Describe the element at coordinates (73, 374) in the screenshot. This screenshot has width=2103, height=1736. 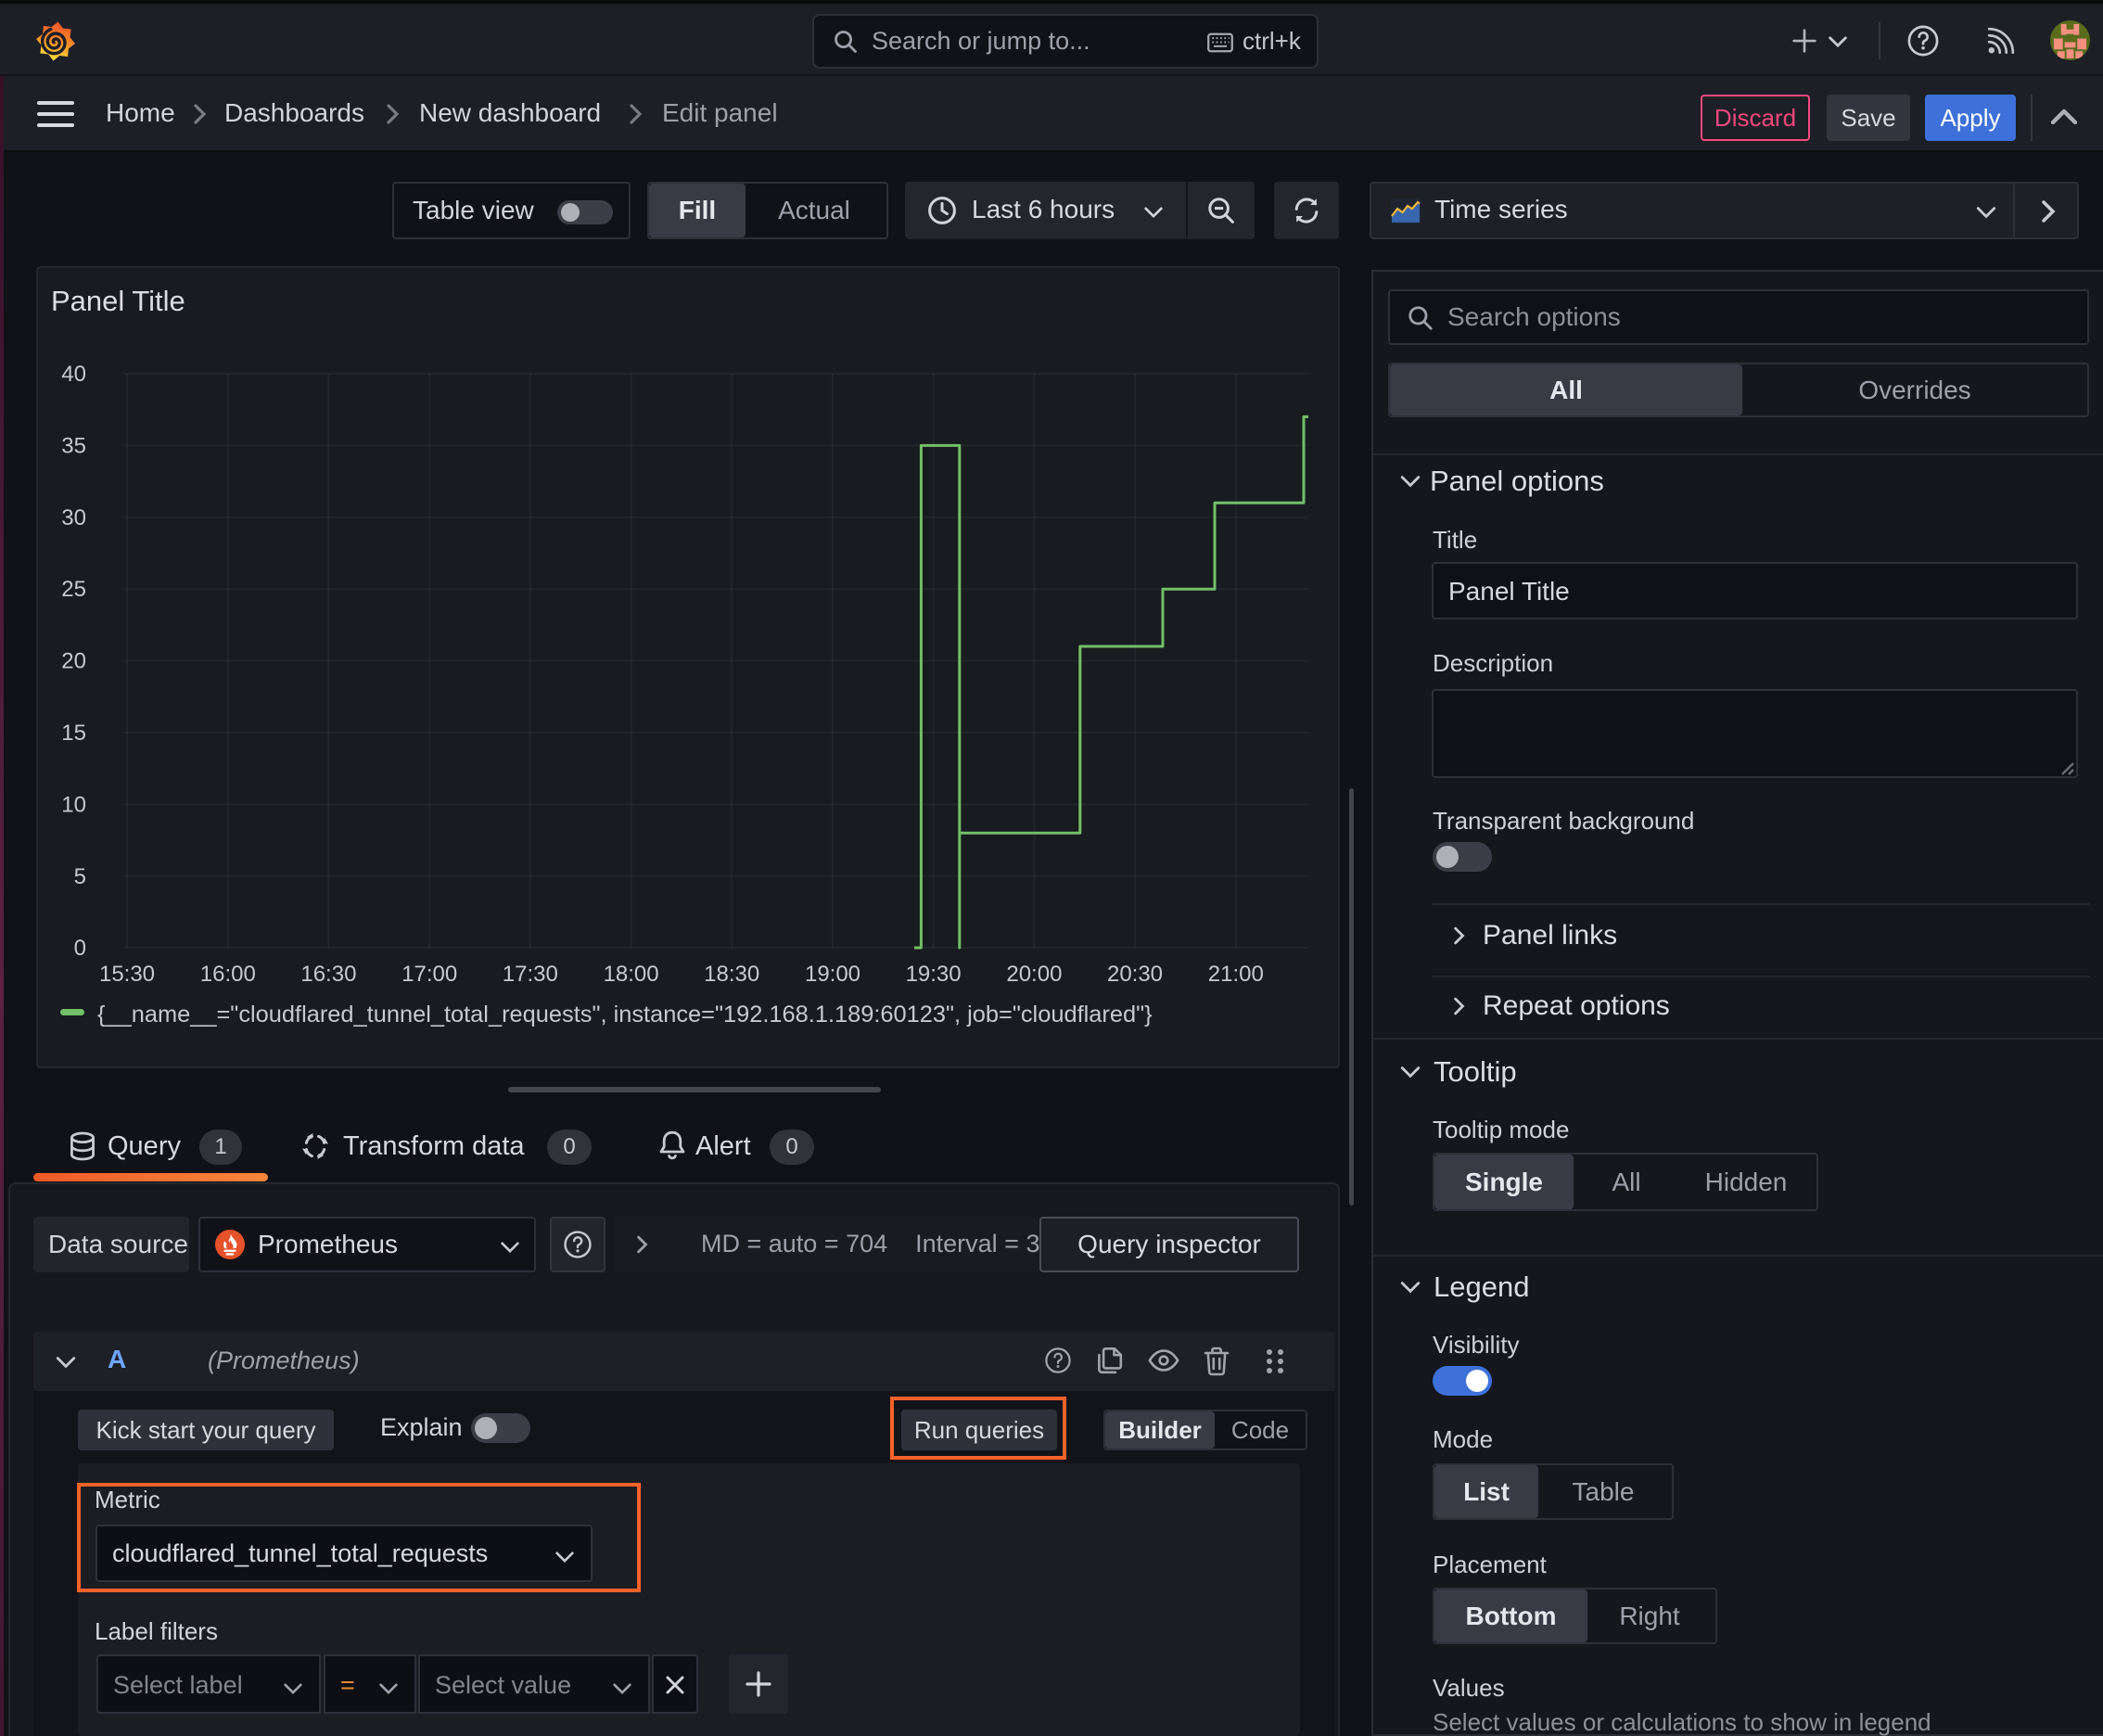
I see `svg-text: 40` at that location.